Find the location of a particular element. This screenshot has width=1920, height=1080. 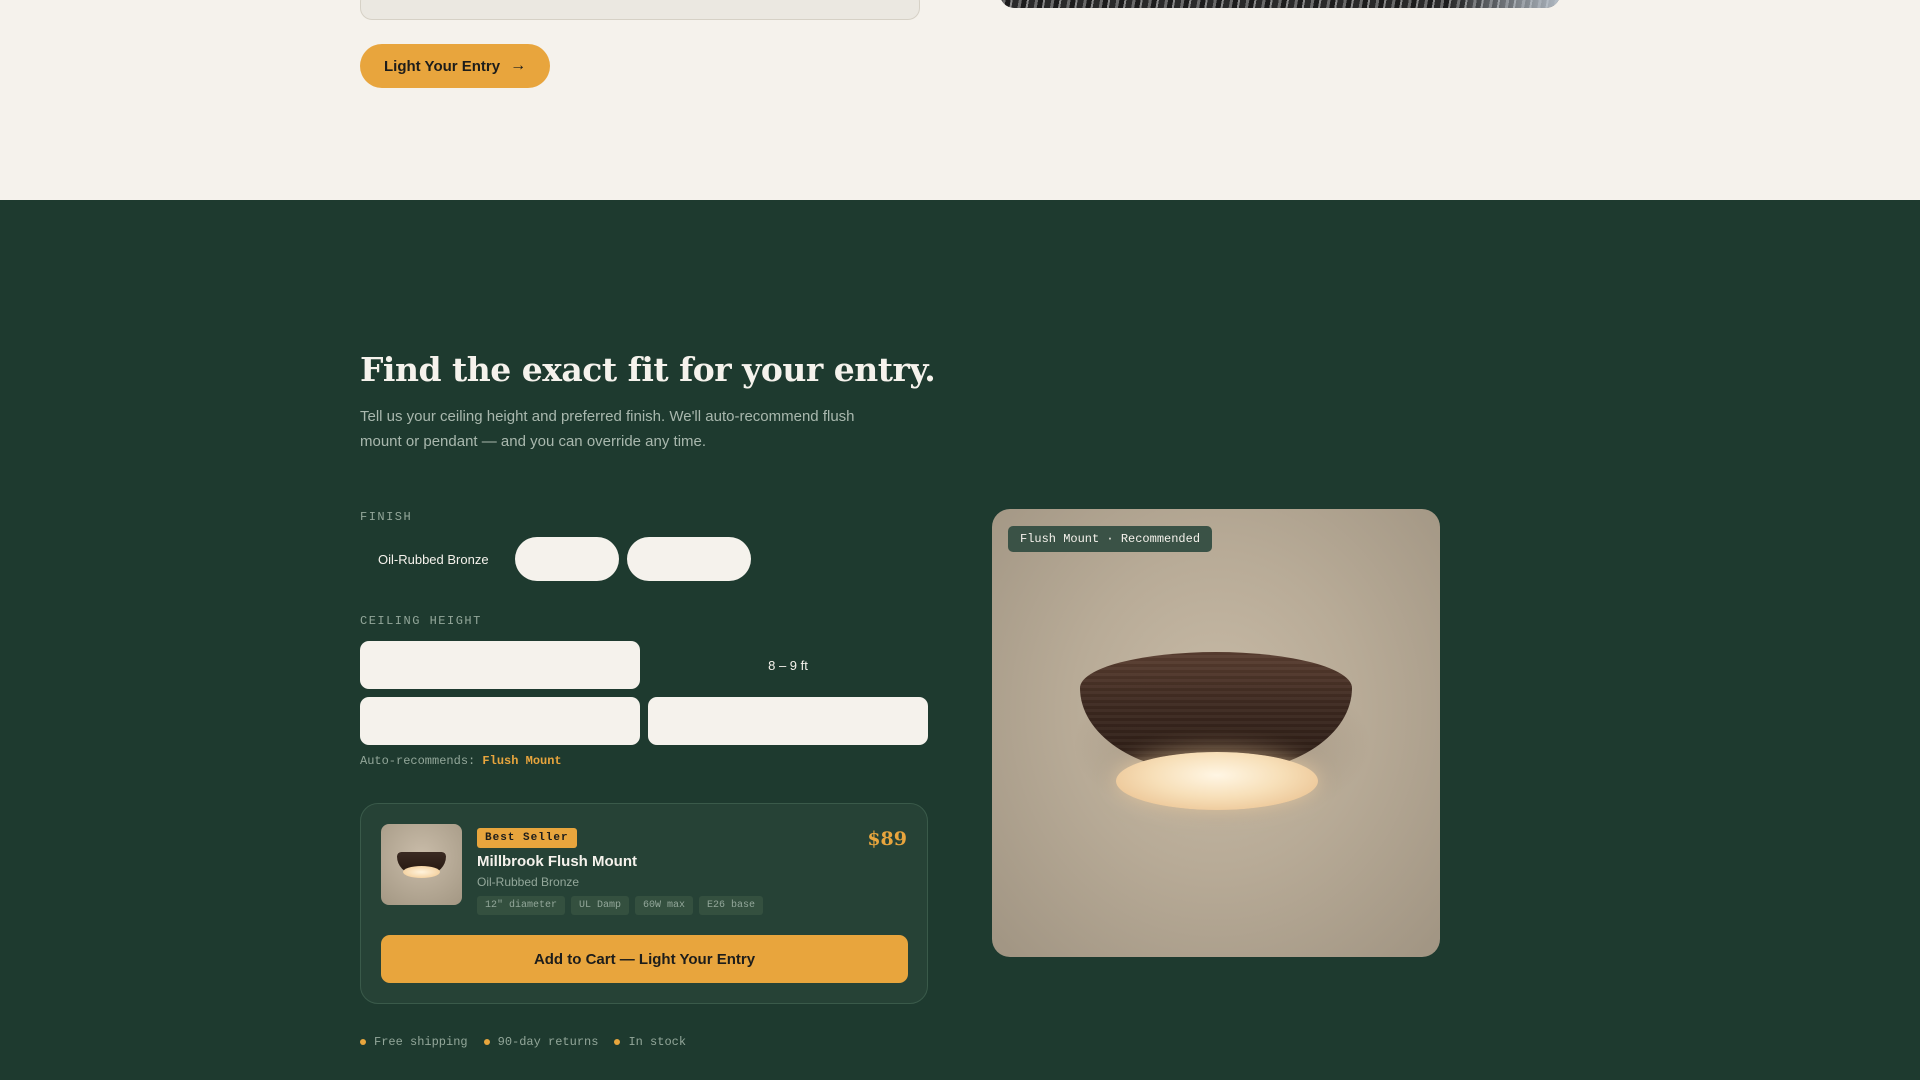

add-to-cart-button: Add to Cart — Light Your Entry is located at coordinates (644, 959).